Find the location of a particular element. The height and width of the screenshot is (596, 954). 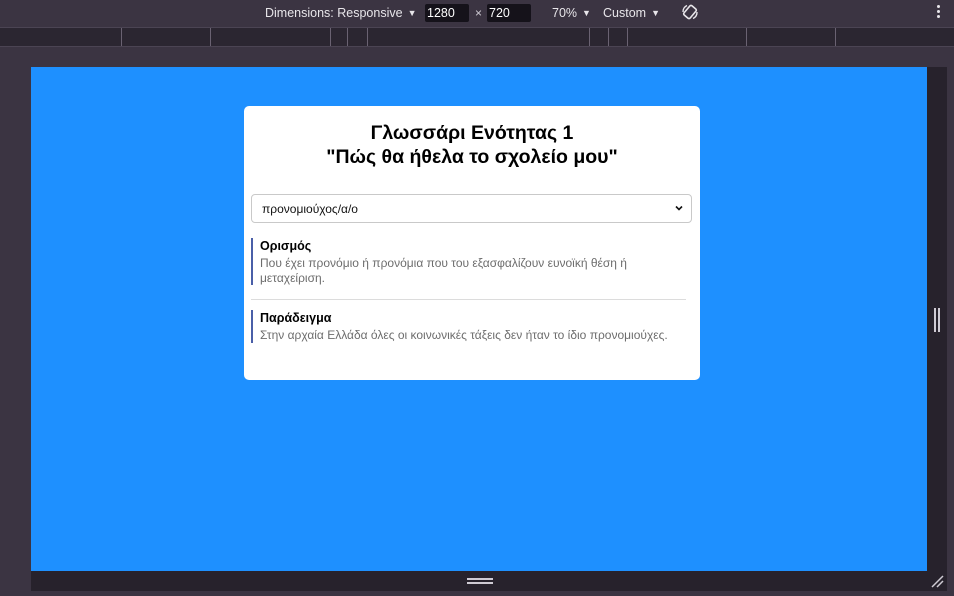

corner-resize-icon is located at coordinates (937, 581).